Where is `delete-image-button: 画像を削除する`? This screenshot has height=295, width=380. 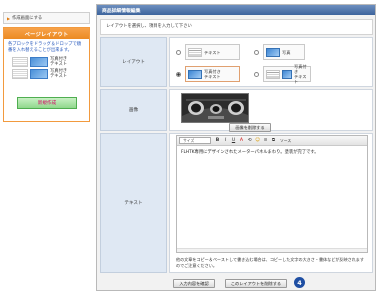 delete-image-button: 画像を削除する is located at coordinates (250, 127).